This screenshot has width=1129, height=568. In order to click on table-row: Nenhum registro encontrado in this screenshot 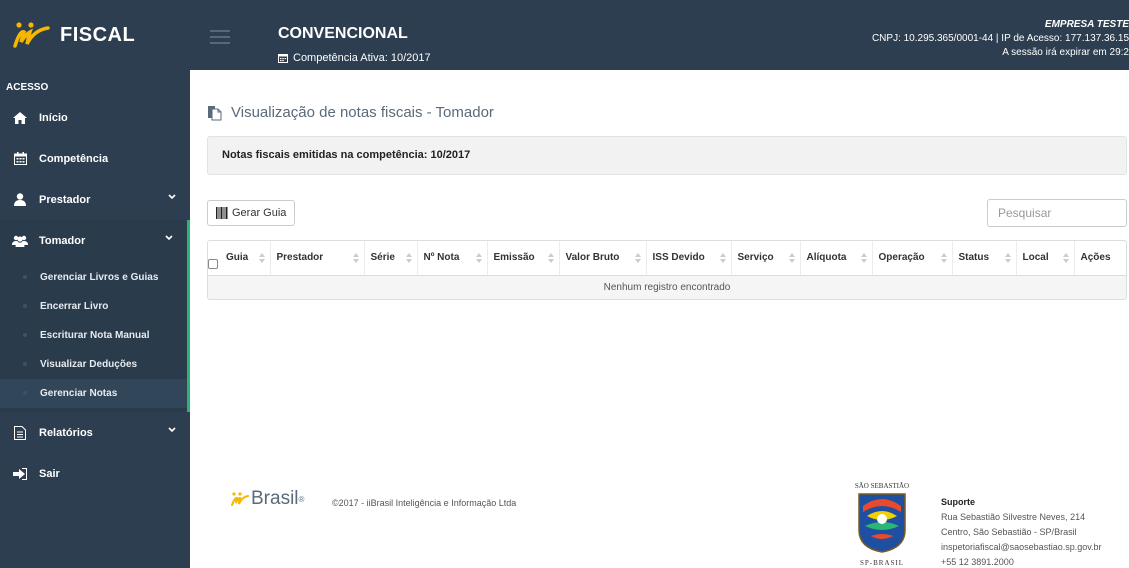, I will do `click(667, 287)`.